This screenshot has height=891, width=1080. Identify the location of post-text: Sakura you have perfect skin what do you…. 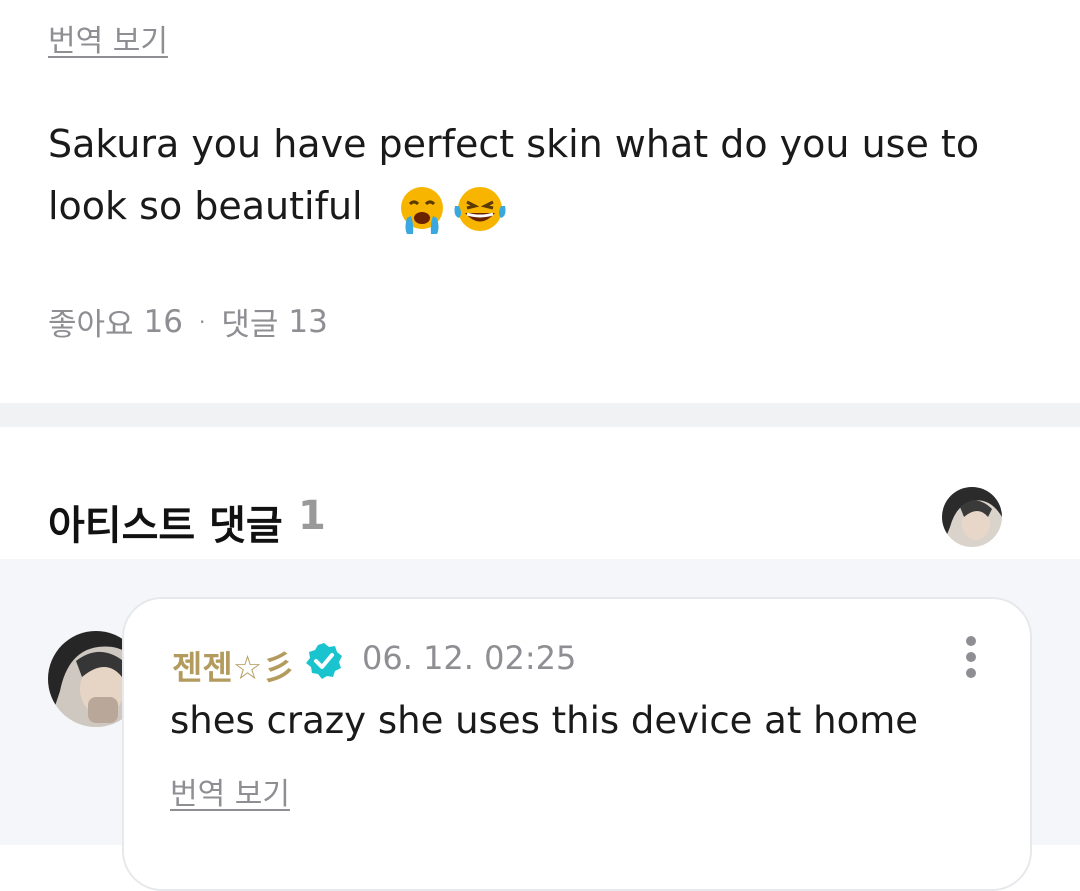
(514, 175).